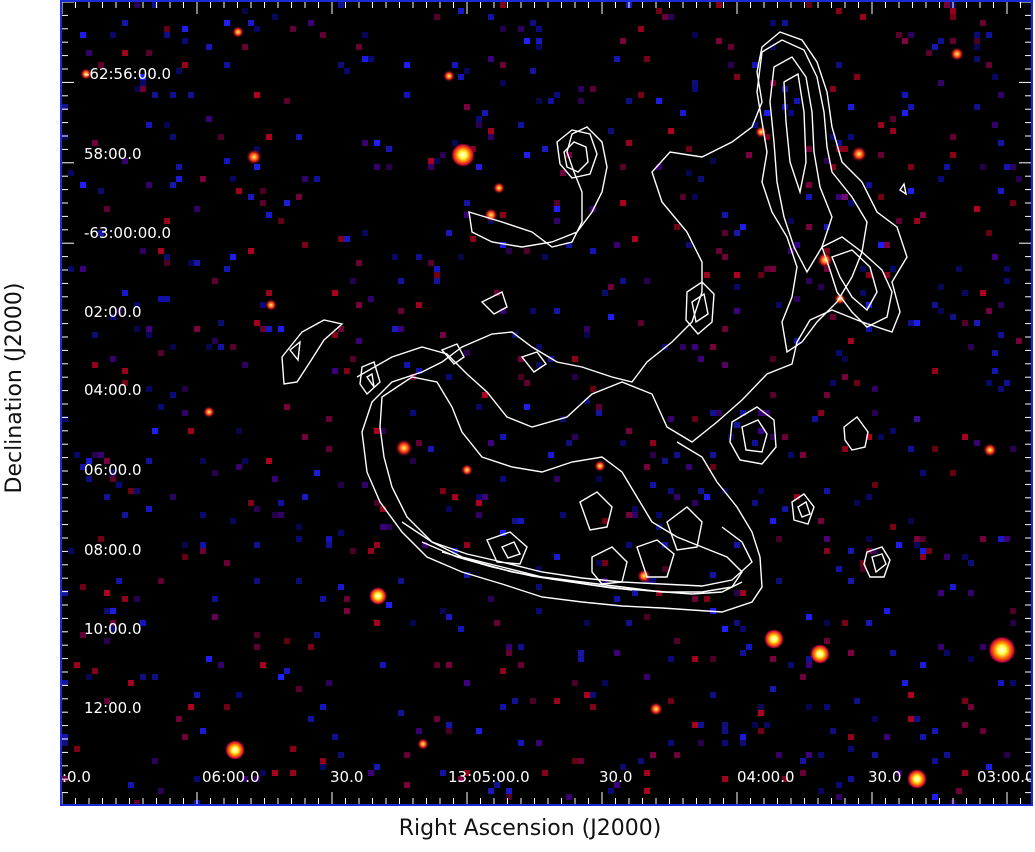 Image resolution: width=1035 pixels, height=852 pixels. Describe the element at coordinates (113, 312) in the screenshot. I see `y-tick-label: 02:00.0` at that location.